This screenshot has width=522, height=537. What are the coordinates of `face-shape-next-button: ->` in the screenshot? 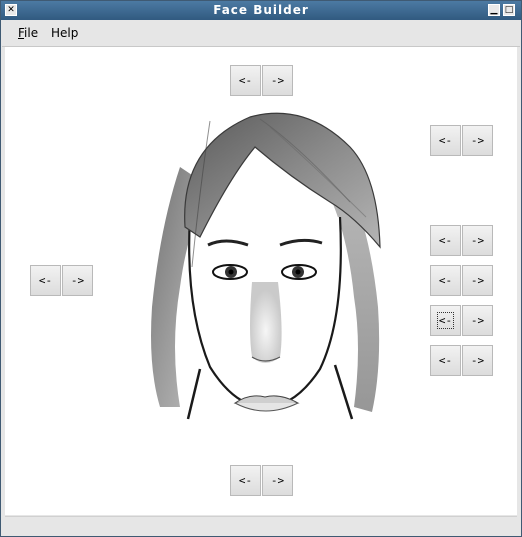 It's located at (77, 280).